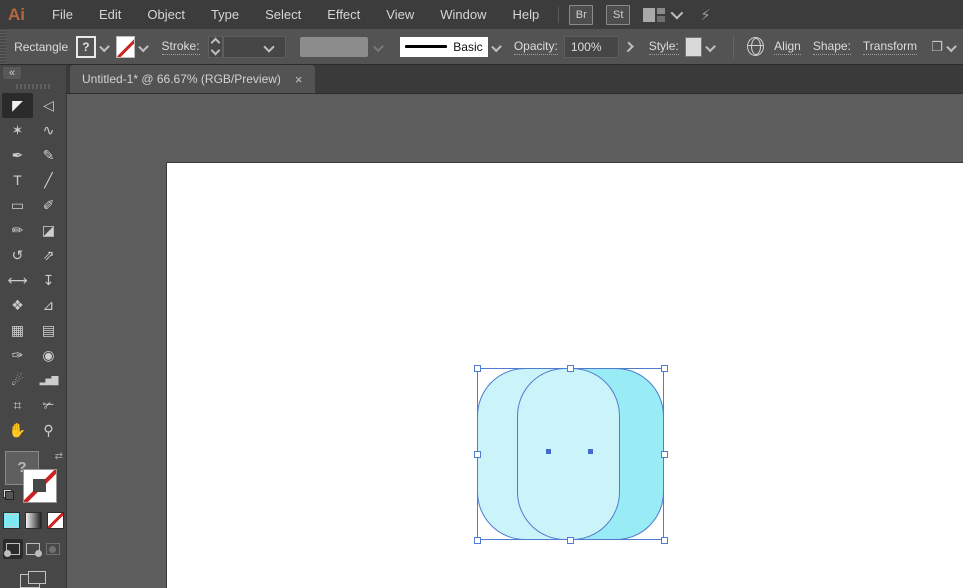 The height and width of the screenshot is (588, 963). I want to click on paintbrush-tool: ✐, so click(48, 205).